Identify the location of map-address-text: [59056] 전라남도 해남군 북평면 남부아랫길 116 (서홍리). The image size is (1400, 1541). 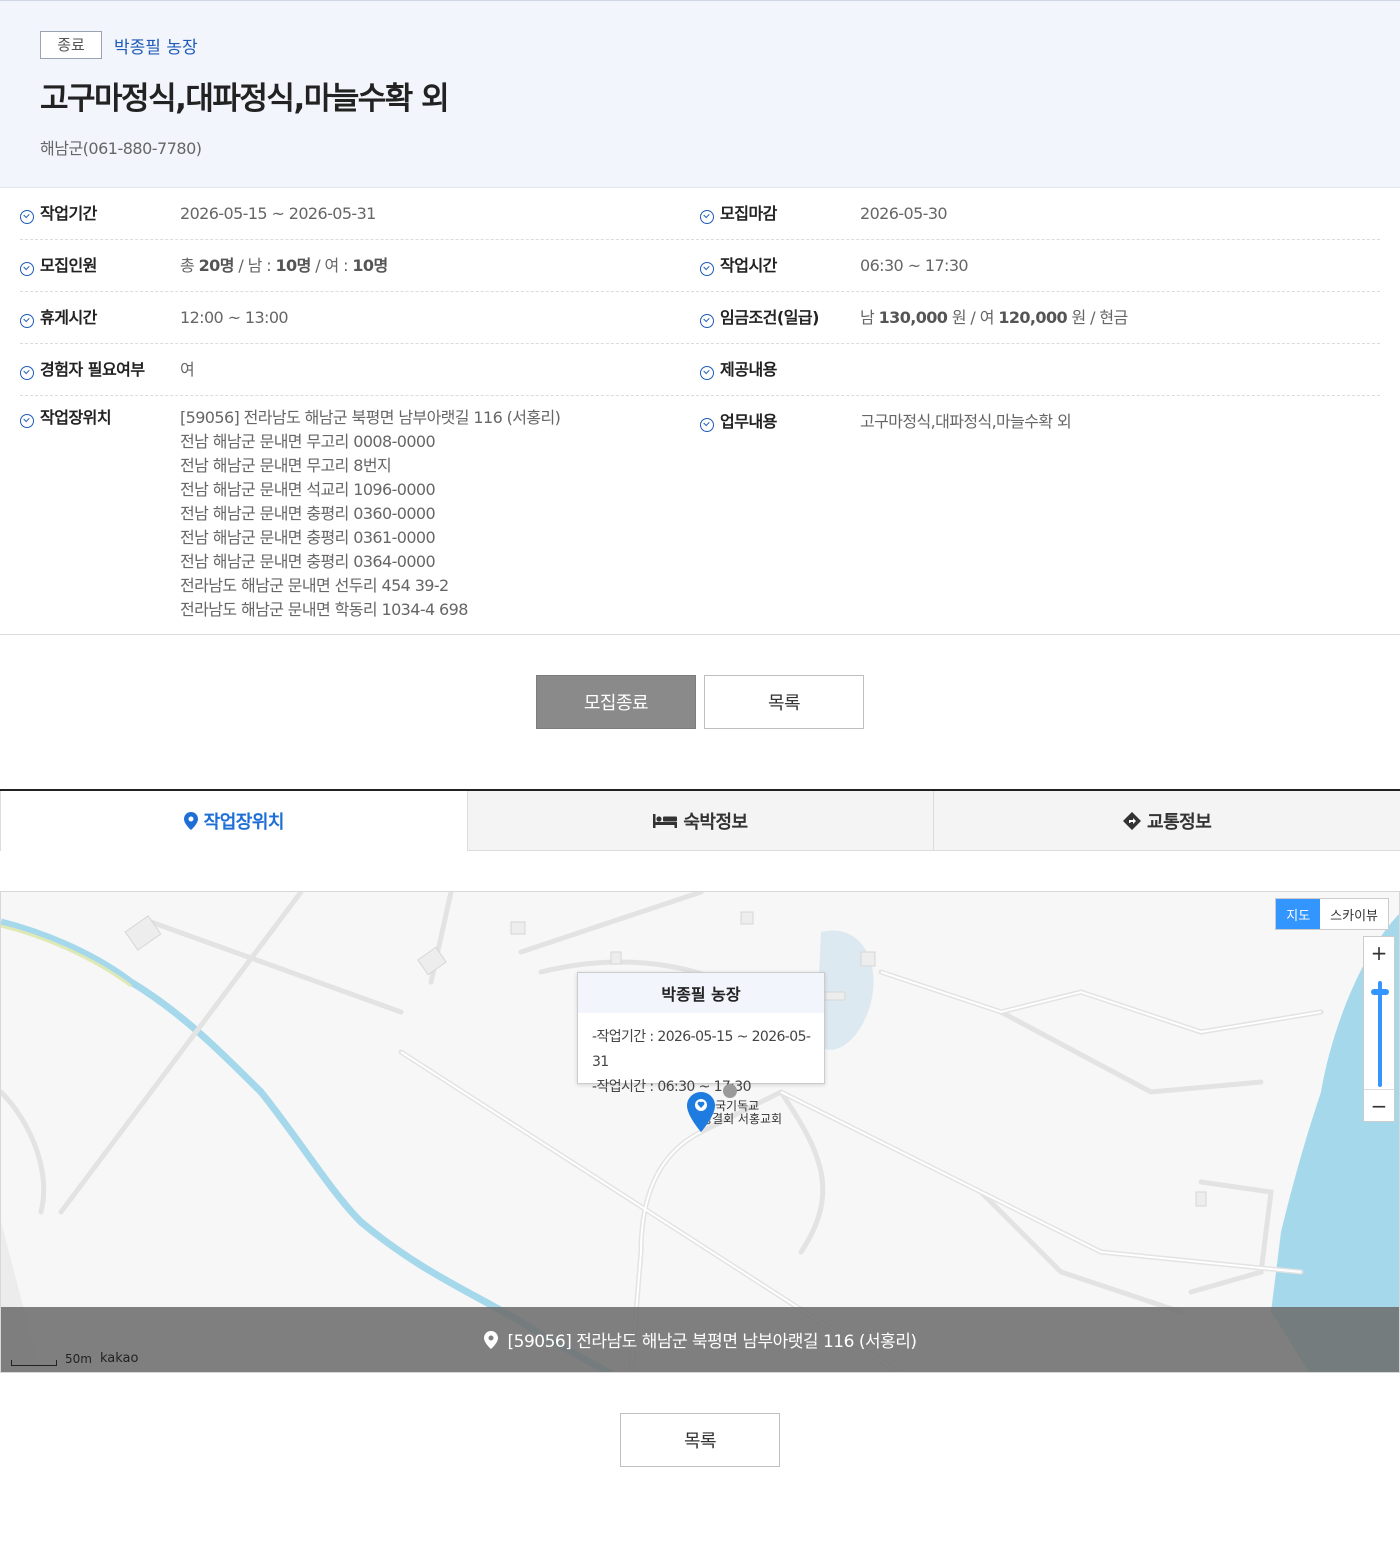
(712, 1342).